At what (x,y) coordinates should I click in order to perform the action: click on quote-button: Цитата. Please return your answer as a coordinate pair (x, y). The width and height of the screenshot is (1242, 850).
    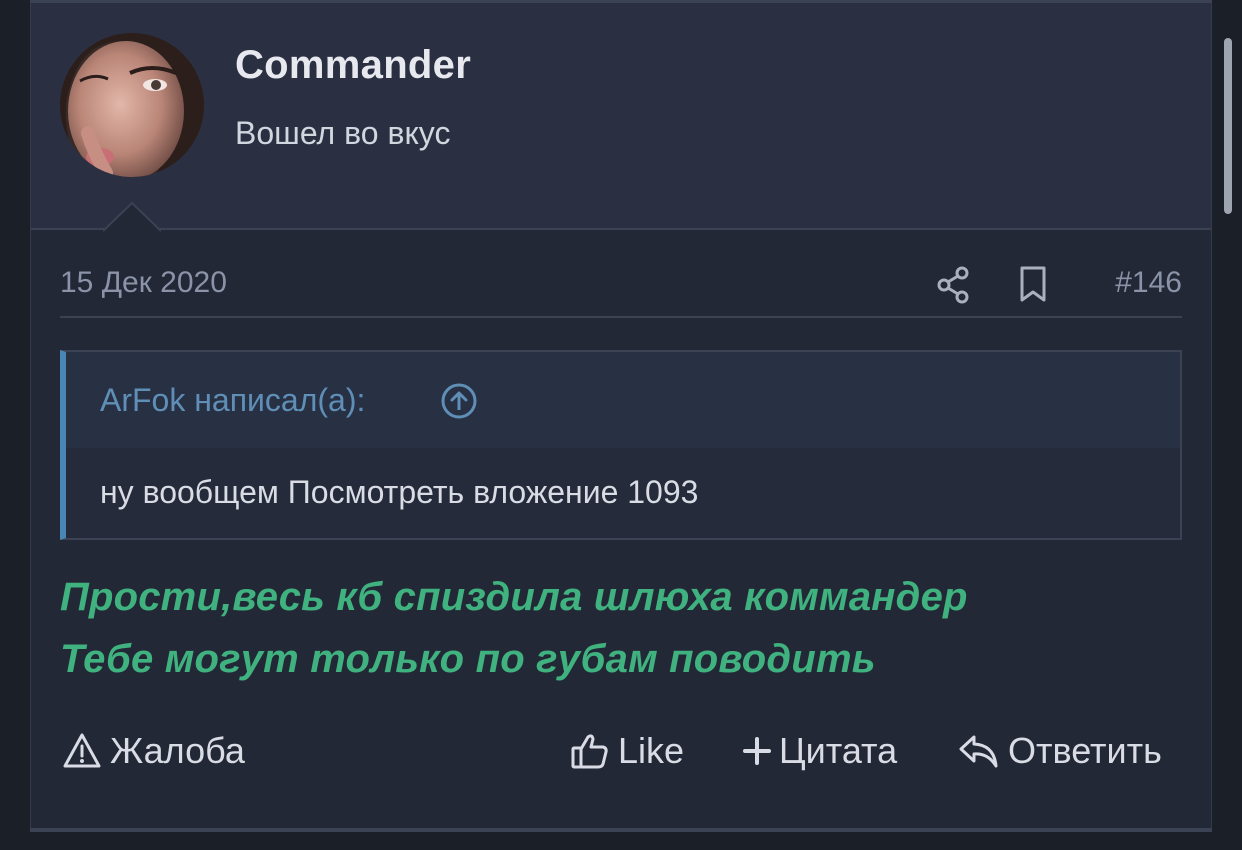
    Looking at the image, I should click on (820, 751).